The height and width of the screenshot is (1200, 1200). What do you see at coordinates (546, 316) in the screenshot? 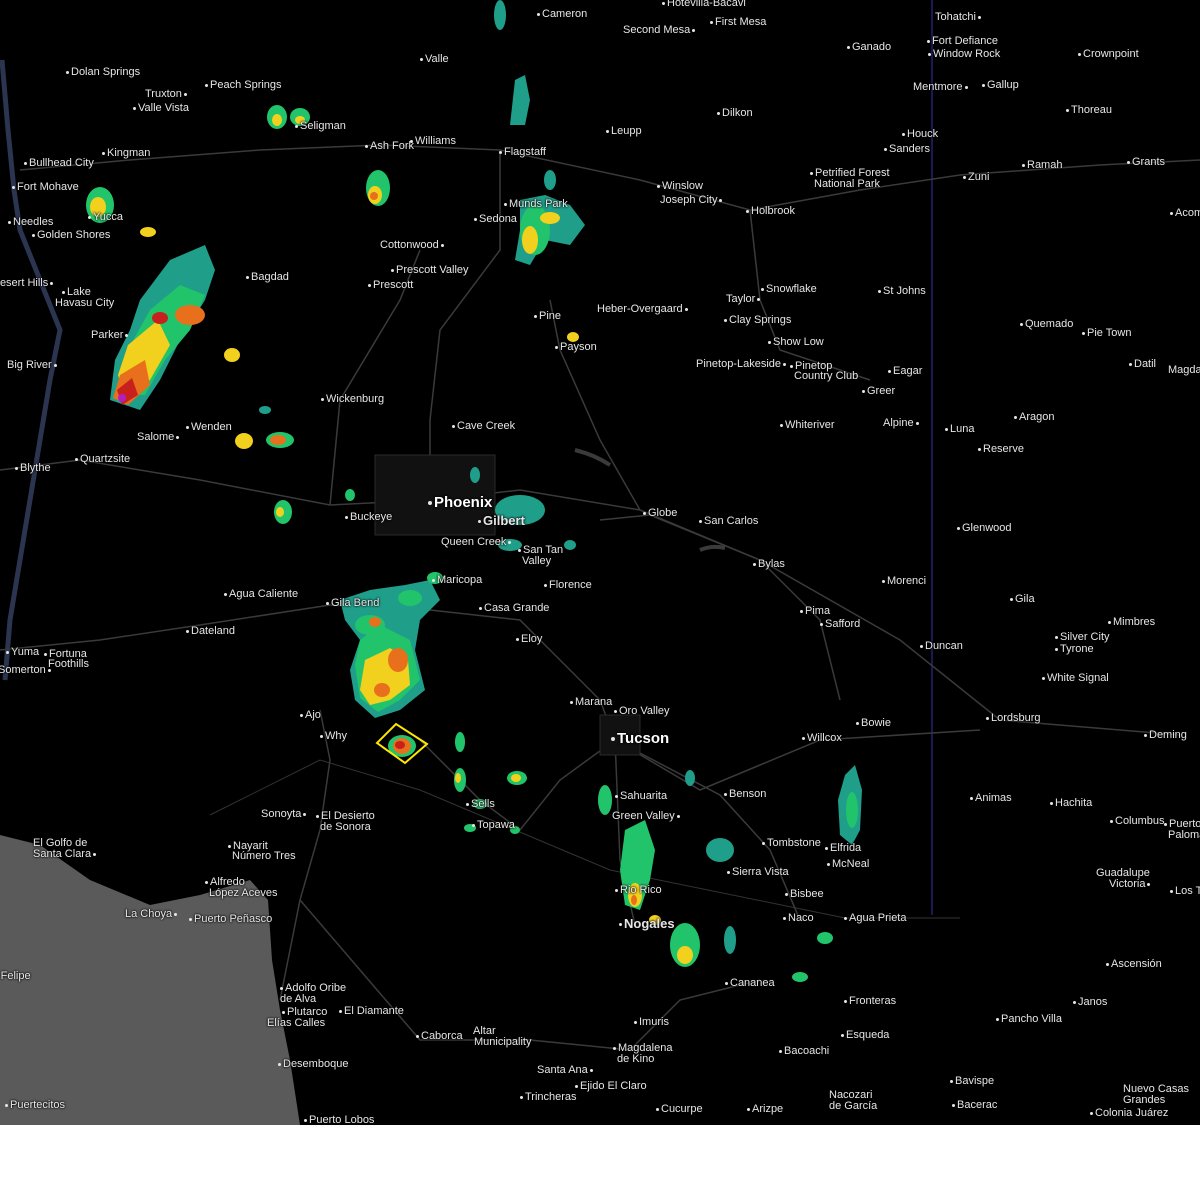
I see `city-pine: Pine` at bounding box center [546, 316].